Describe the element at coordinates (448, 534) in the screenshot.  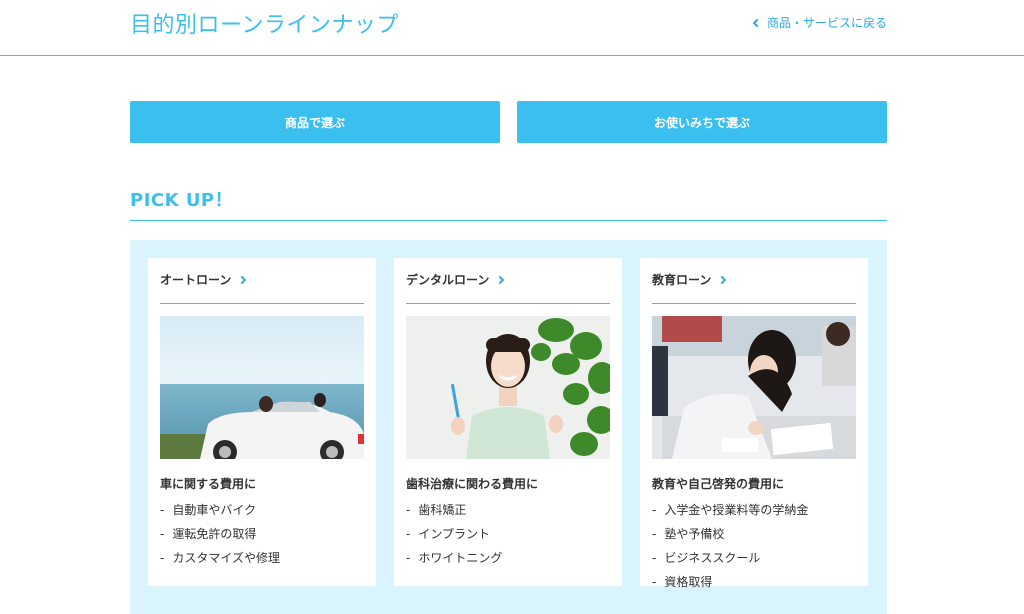
I see `list-item: - インプラント` at that location.